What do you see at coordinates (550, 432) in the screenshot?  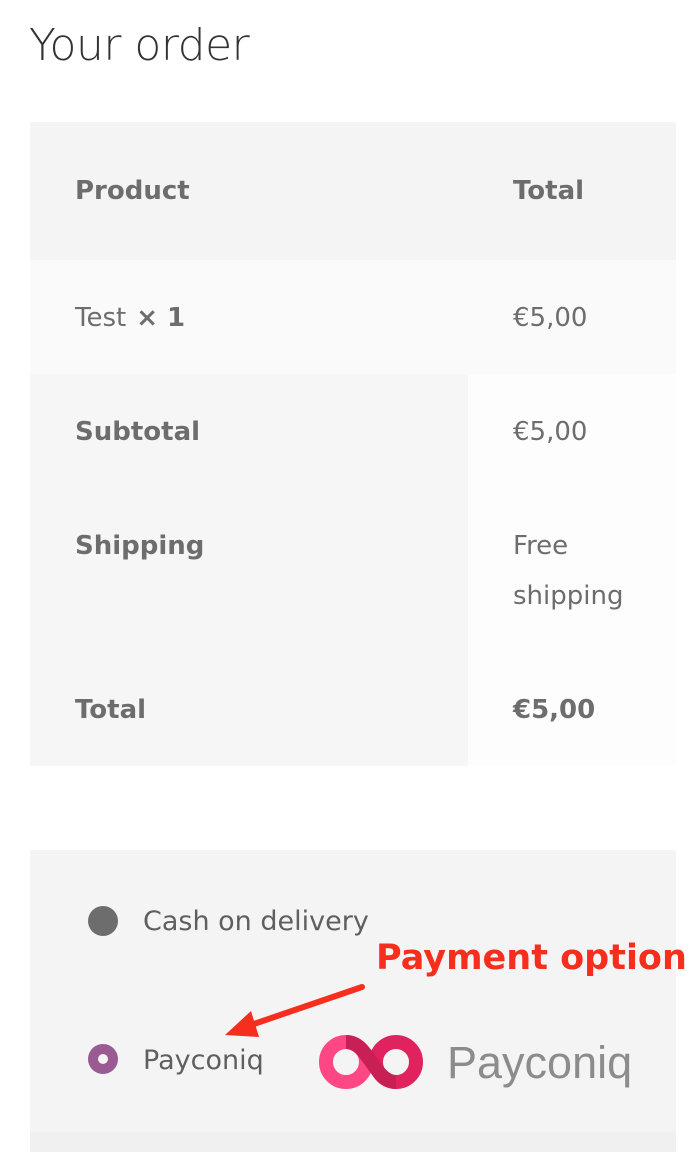 I see `subtotal-value: €5,00` at bounding box center [550, 432].